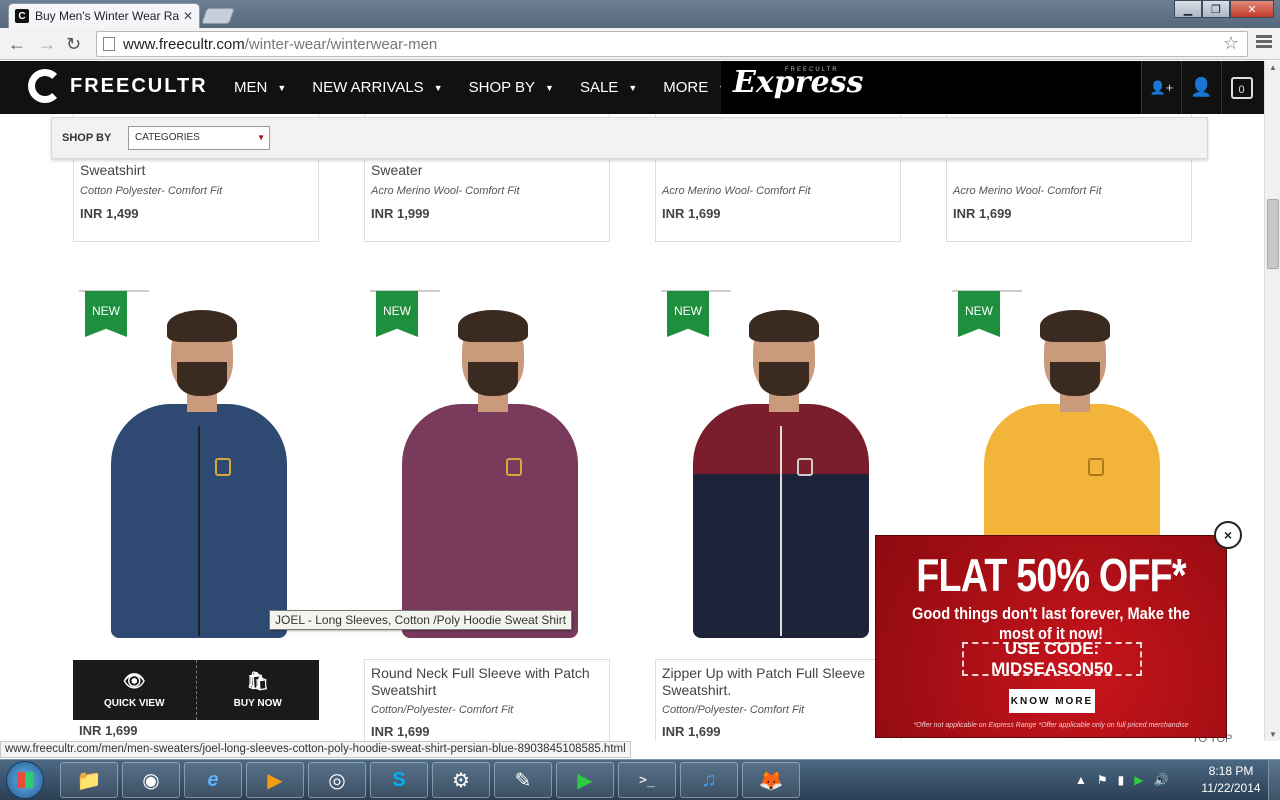 The image size is (1280, 800). Describe the element at coordinates (1273, 67) in the screenshot. I see `scroll-up-icon: ▲` at that location.